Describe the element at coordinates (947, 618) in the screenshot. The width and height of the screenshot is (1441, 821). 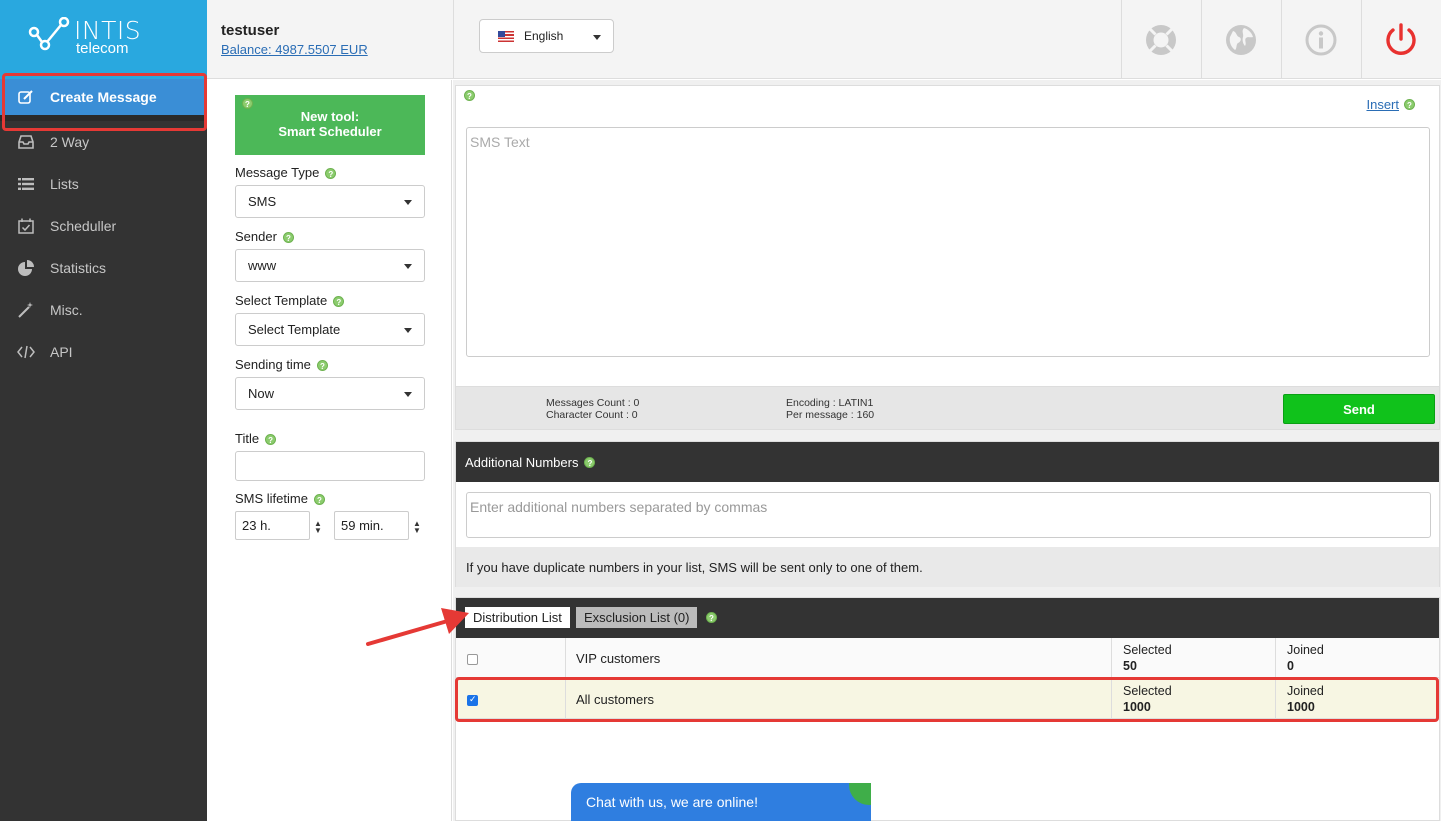
I see `lists-tabs-header: Distribution List Exsclusion List (0) ?` at that location.